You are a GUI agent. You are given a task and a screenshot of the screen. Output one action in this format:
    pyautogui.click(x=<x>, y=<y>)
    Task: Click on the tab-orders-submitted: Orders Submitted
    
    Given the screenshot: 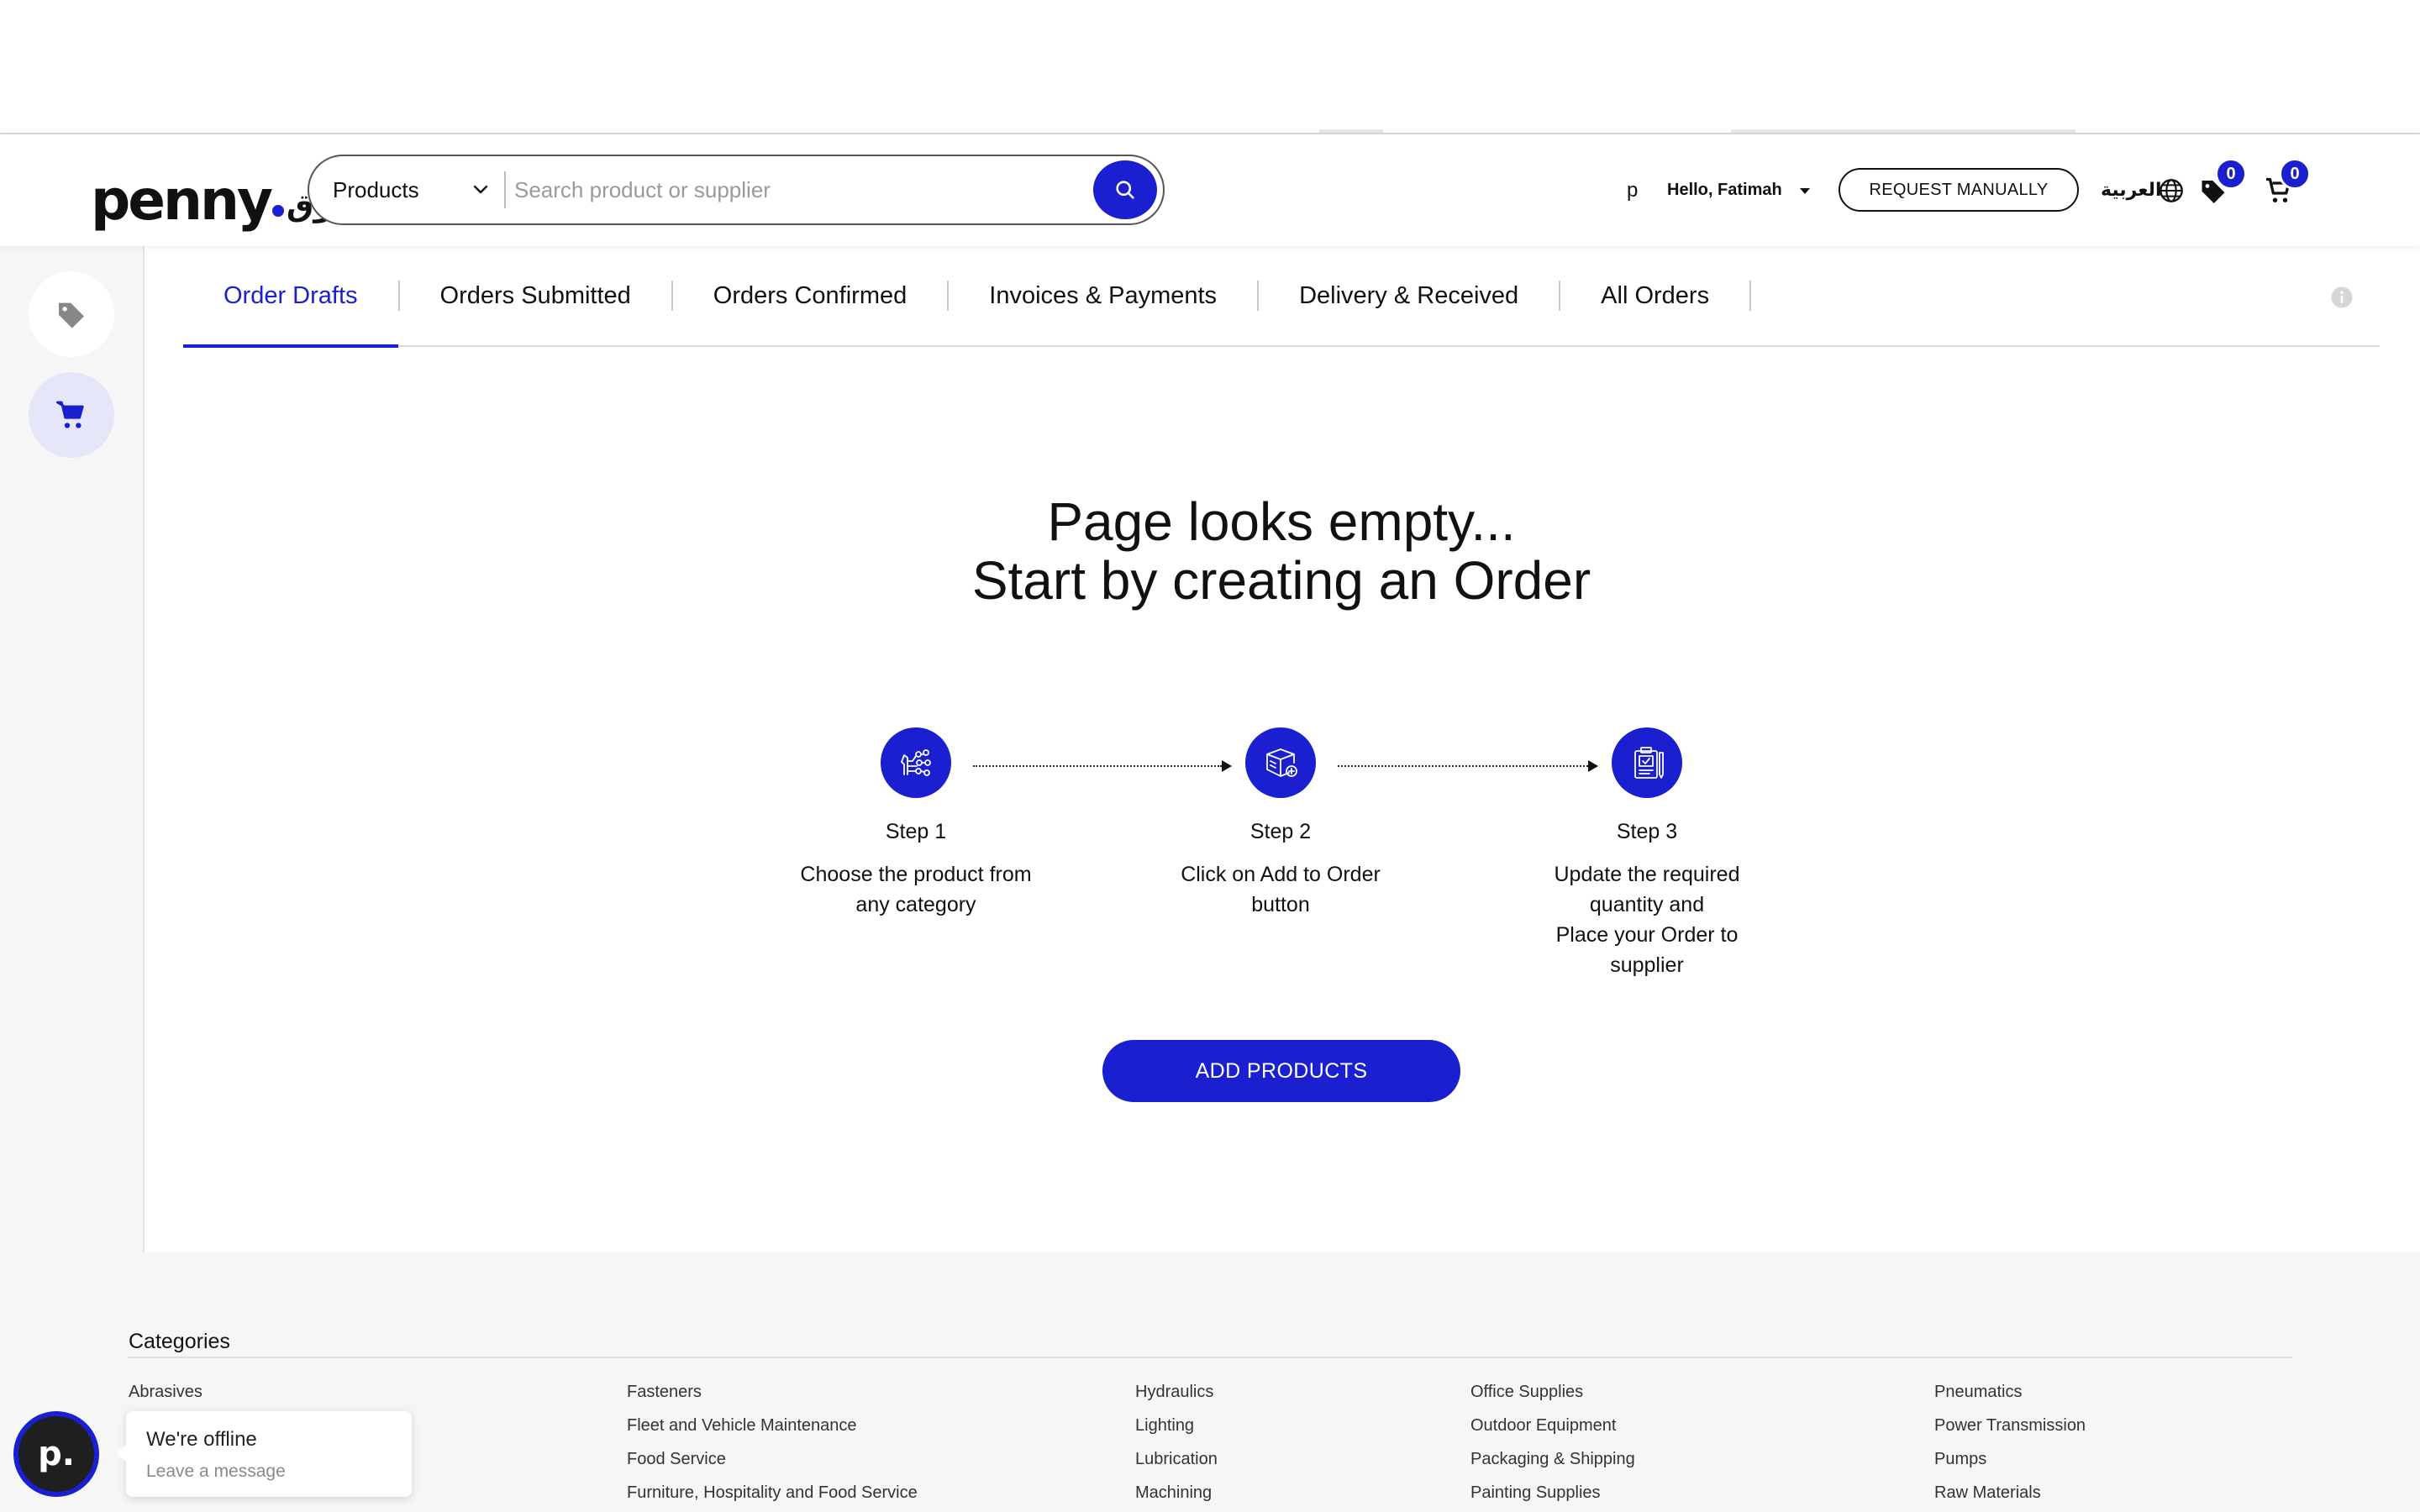 What is the action you would take?
    pyautogui.click(x=536, y=295)
    